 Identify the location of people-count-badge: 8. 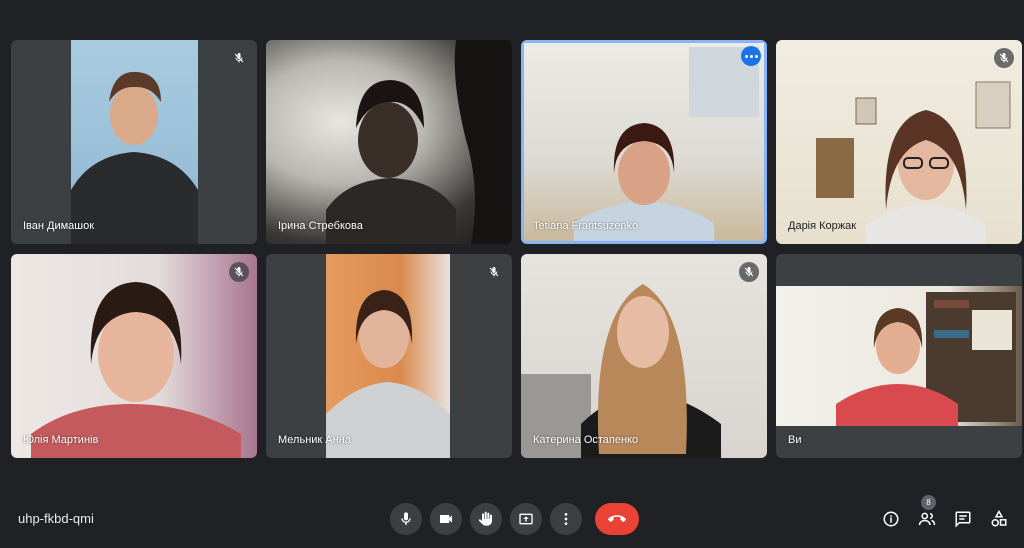
(928, 502).